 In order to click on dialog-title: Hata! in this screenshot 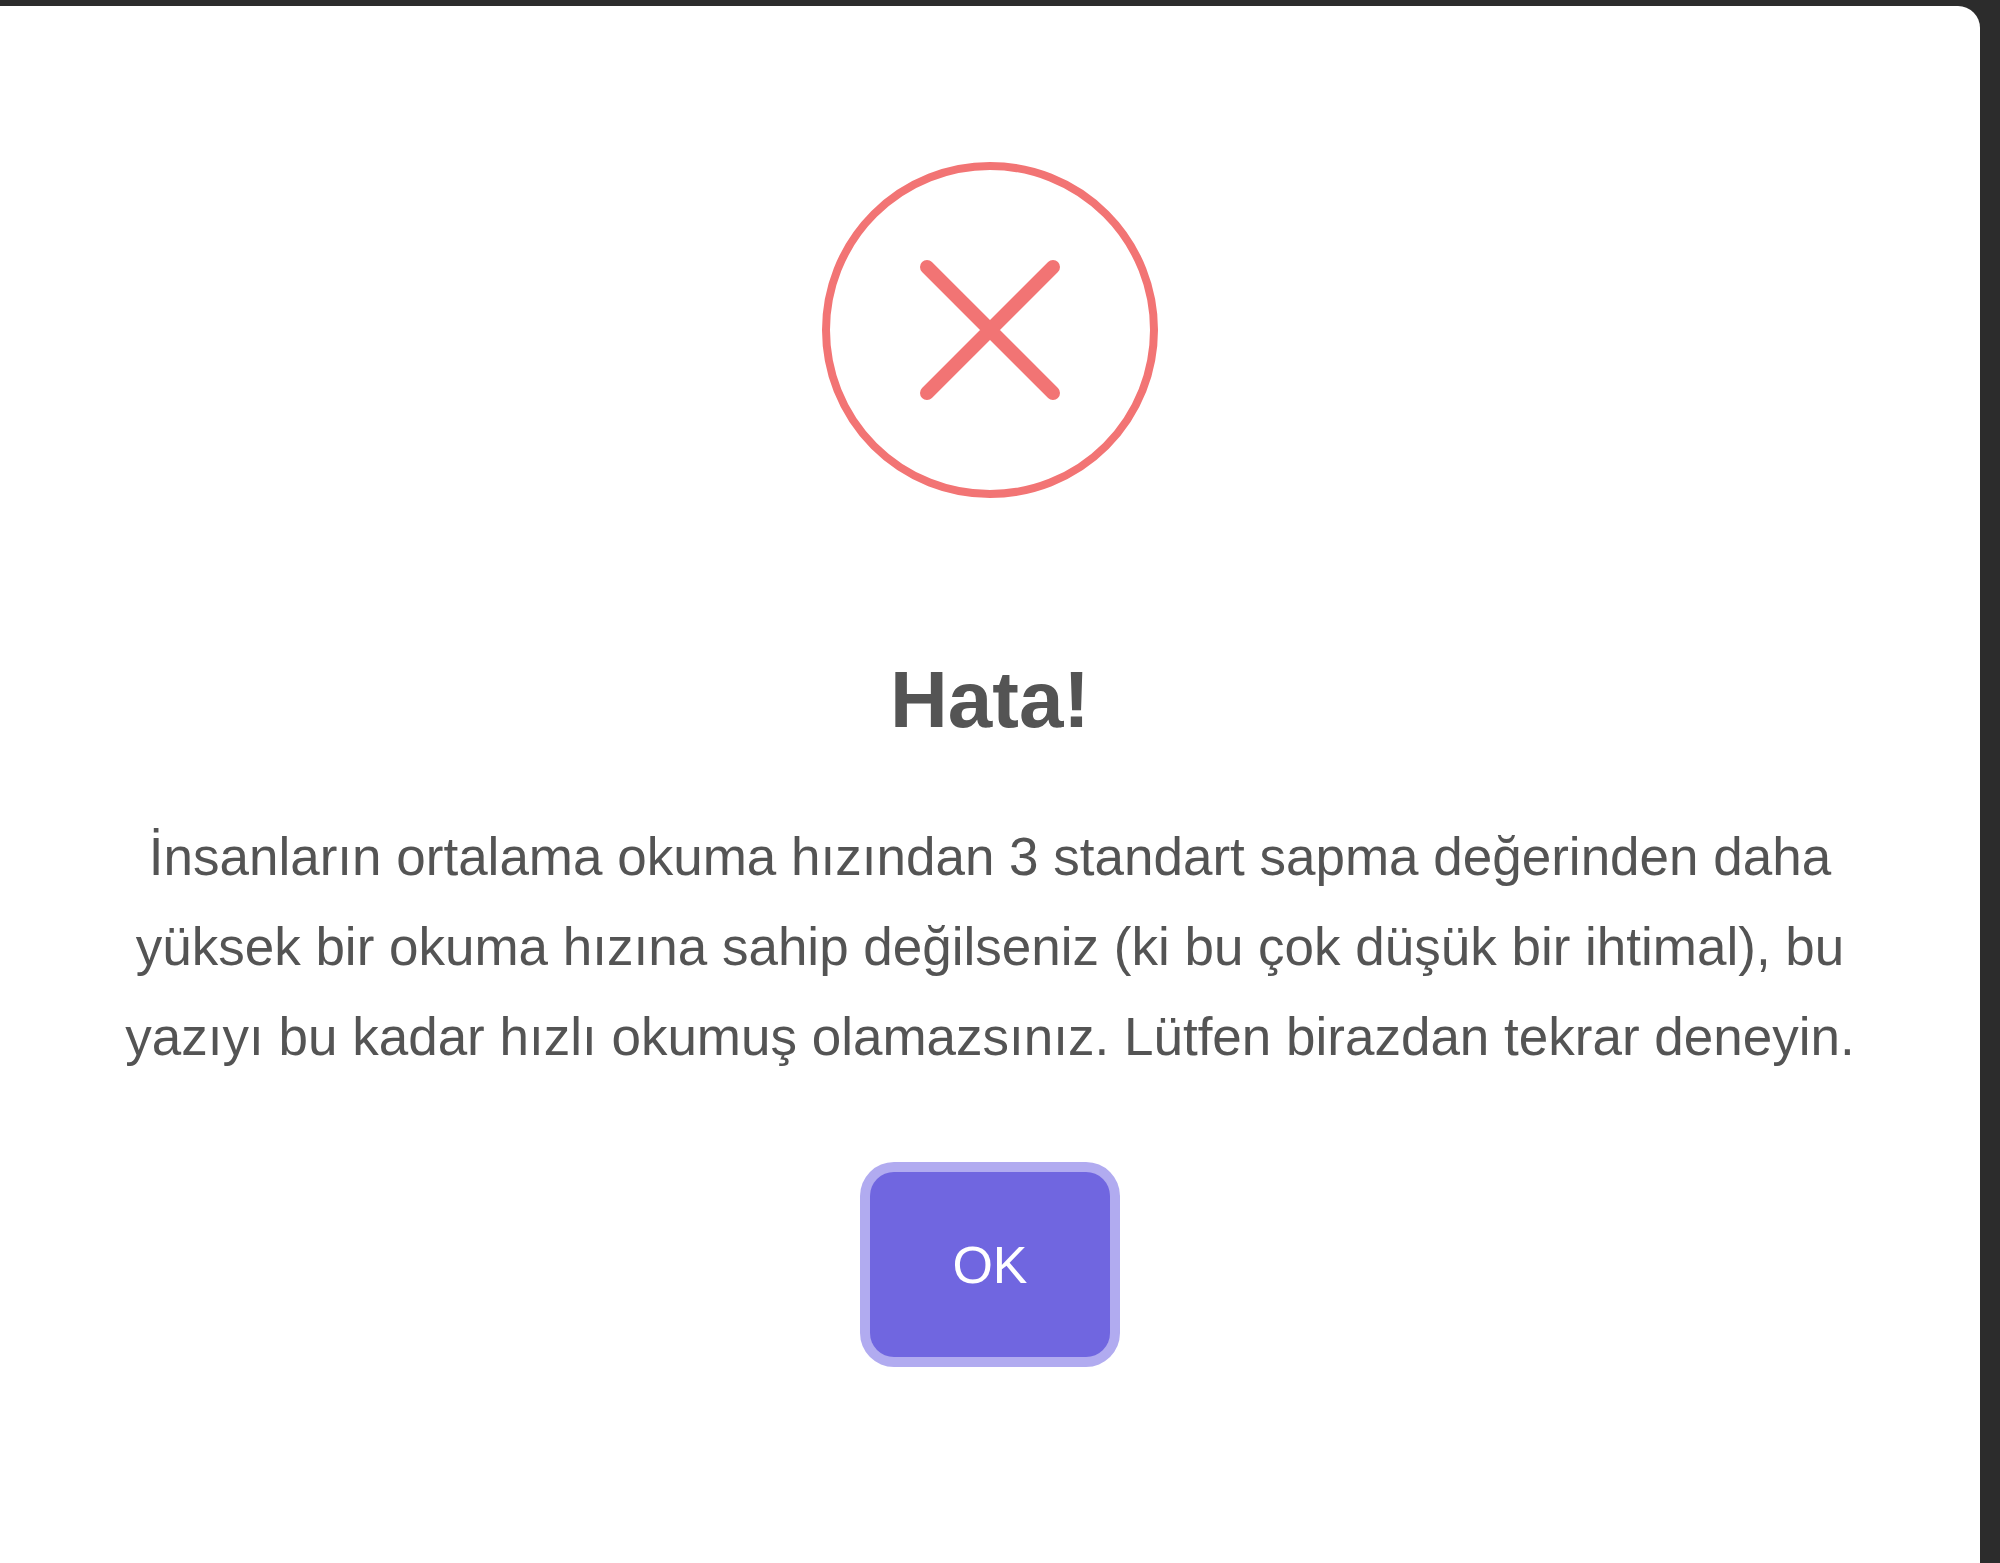, I will do `click(989, 700)`.